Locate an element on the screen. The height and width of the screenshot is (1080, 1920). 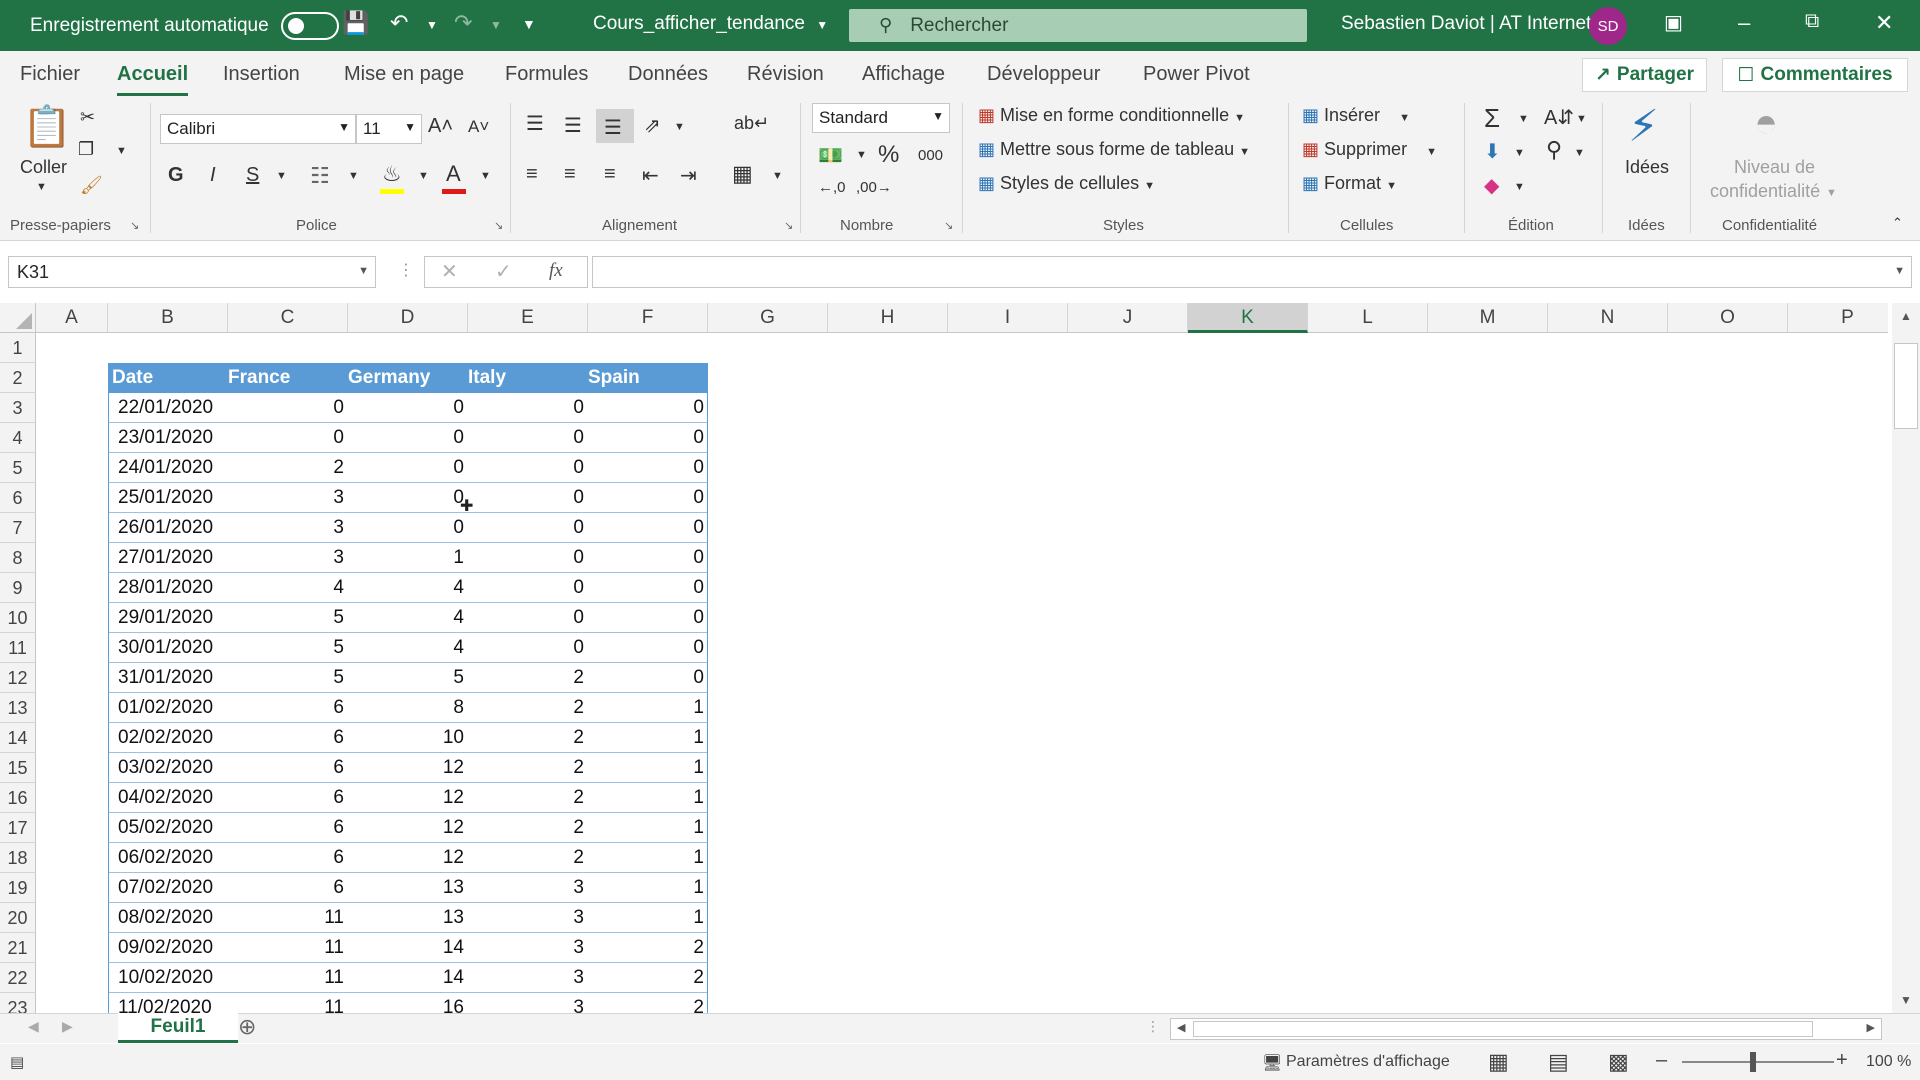
cut-icon: ✂ is located at coordinates (87, 117).